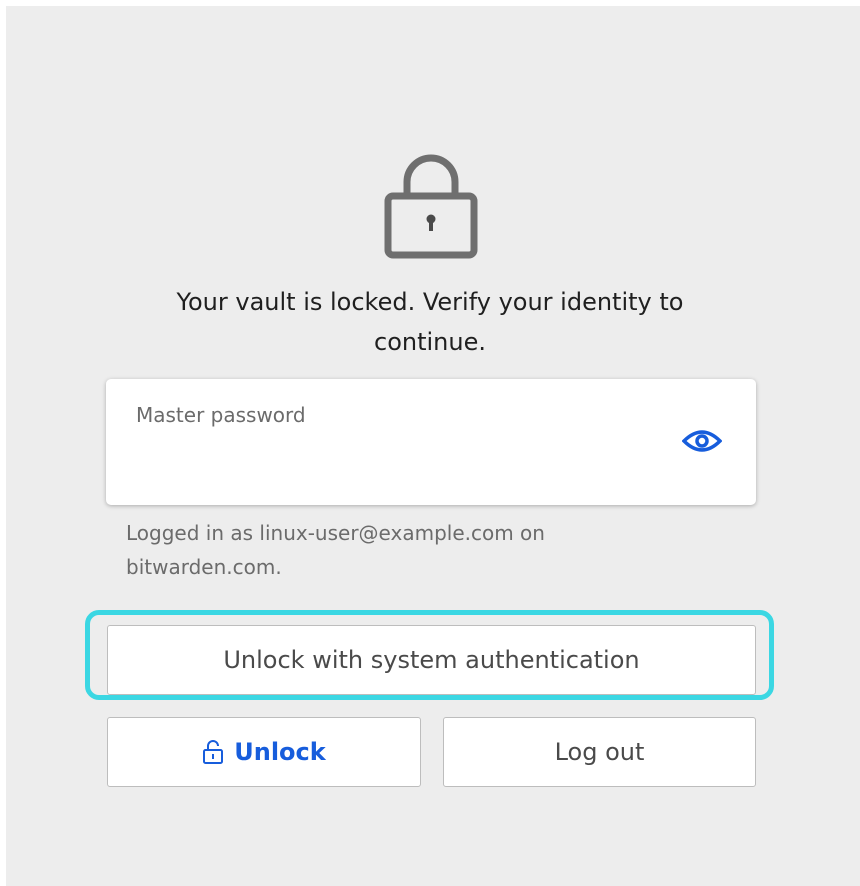 This screenshot has height=886, width=860. Describe the element at coordinates (221, 415) in the screenshot. I see `master-password-label: Master password` at that location.